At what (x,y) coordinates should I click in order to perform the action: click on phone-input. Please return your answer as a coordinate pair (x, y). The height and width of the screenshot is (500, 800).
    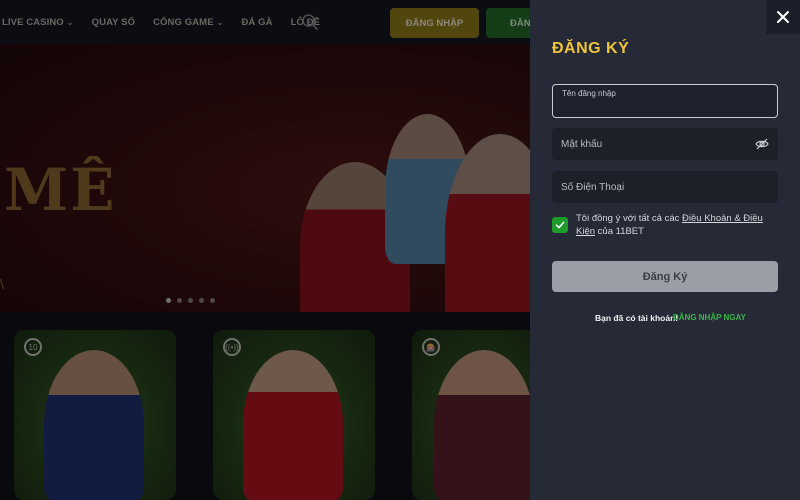
    Looking at the image, I should click on (656, 187).